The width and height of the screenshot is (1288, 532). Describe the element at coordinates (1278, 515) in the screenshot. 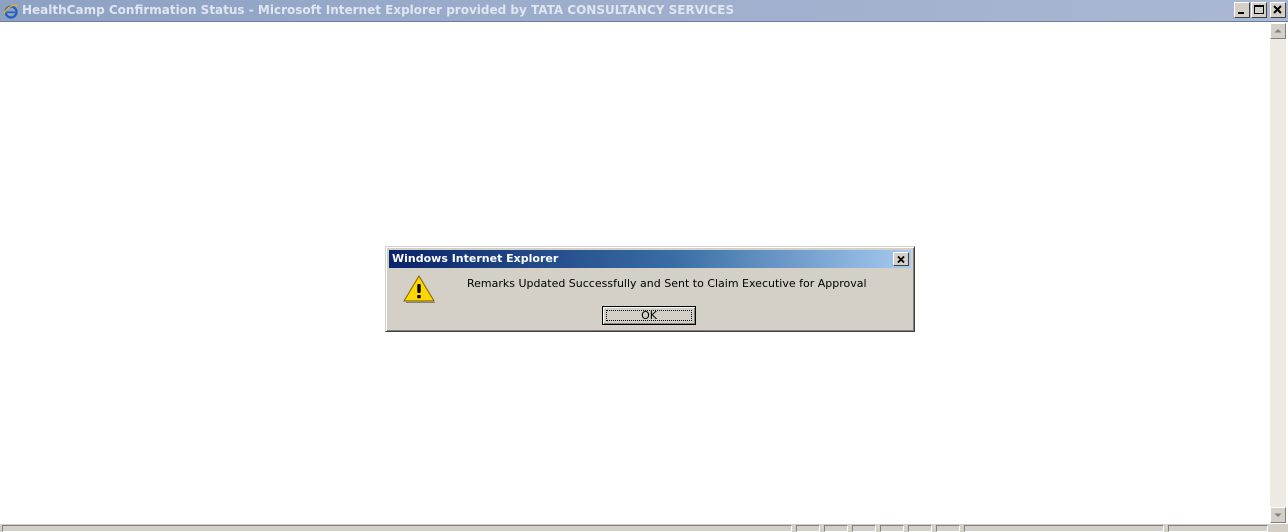

I see `scroll-down-icon` at that location.